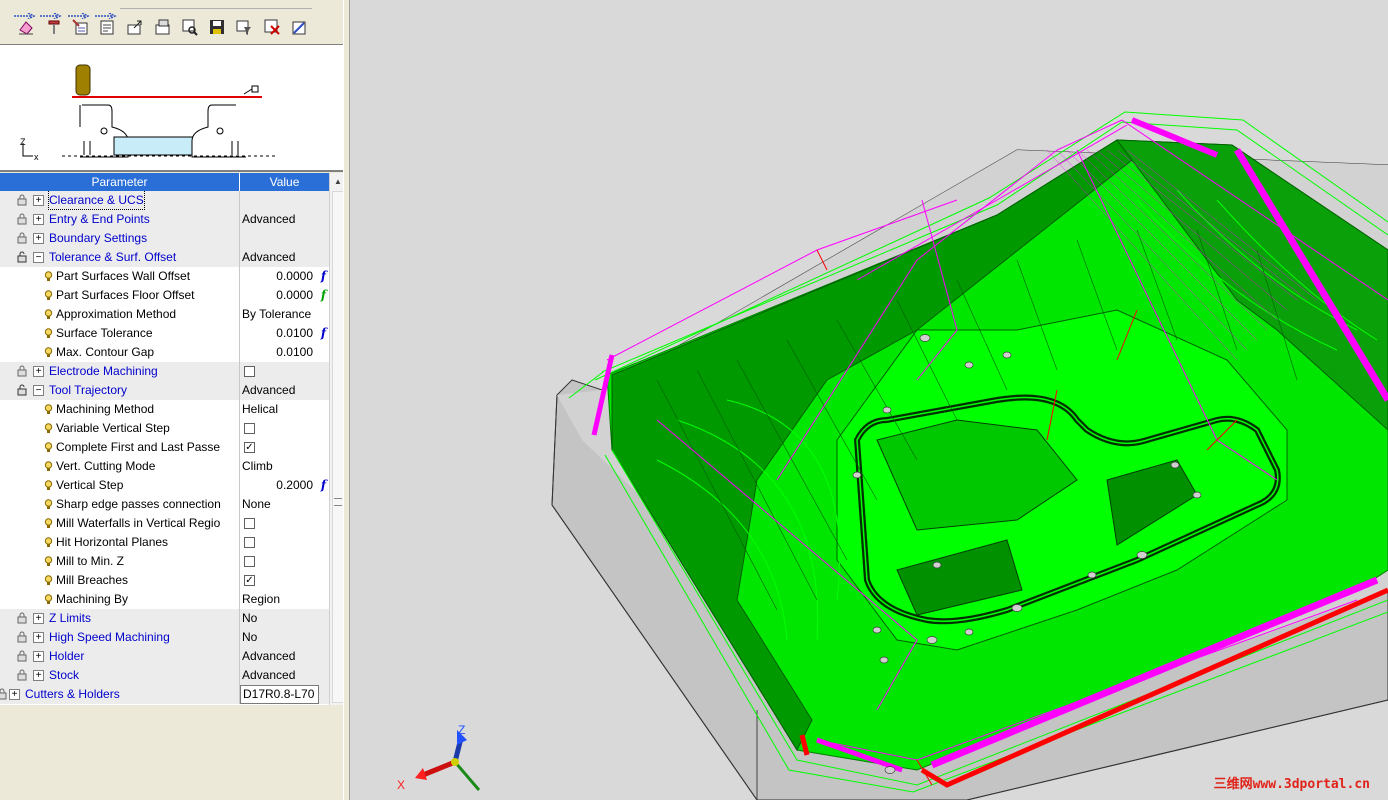 This screenshot has width=1388, height=800. Describe the element at coordinates (164, 599) in the screenshot. I see `row-machining-by: Machining By Region` at that location.